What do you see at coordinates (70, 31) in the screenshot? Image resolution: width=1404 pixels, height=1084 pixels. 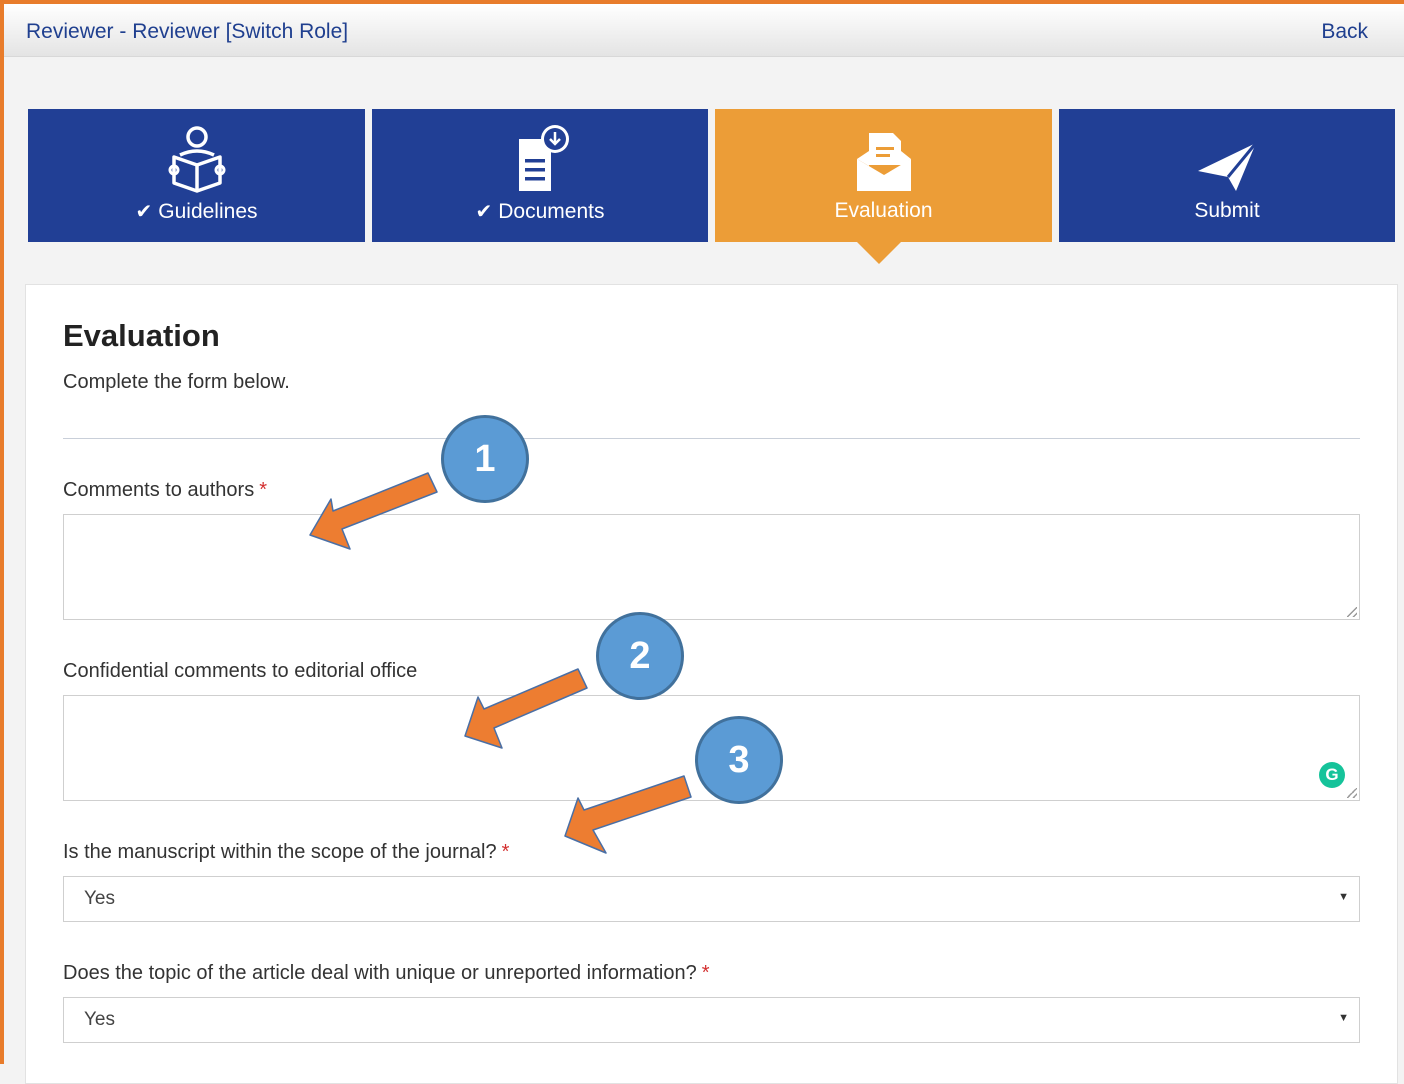 I see `breadcrumb-role: Reviewer` at bounding box center [70, 31].